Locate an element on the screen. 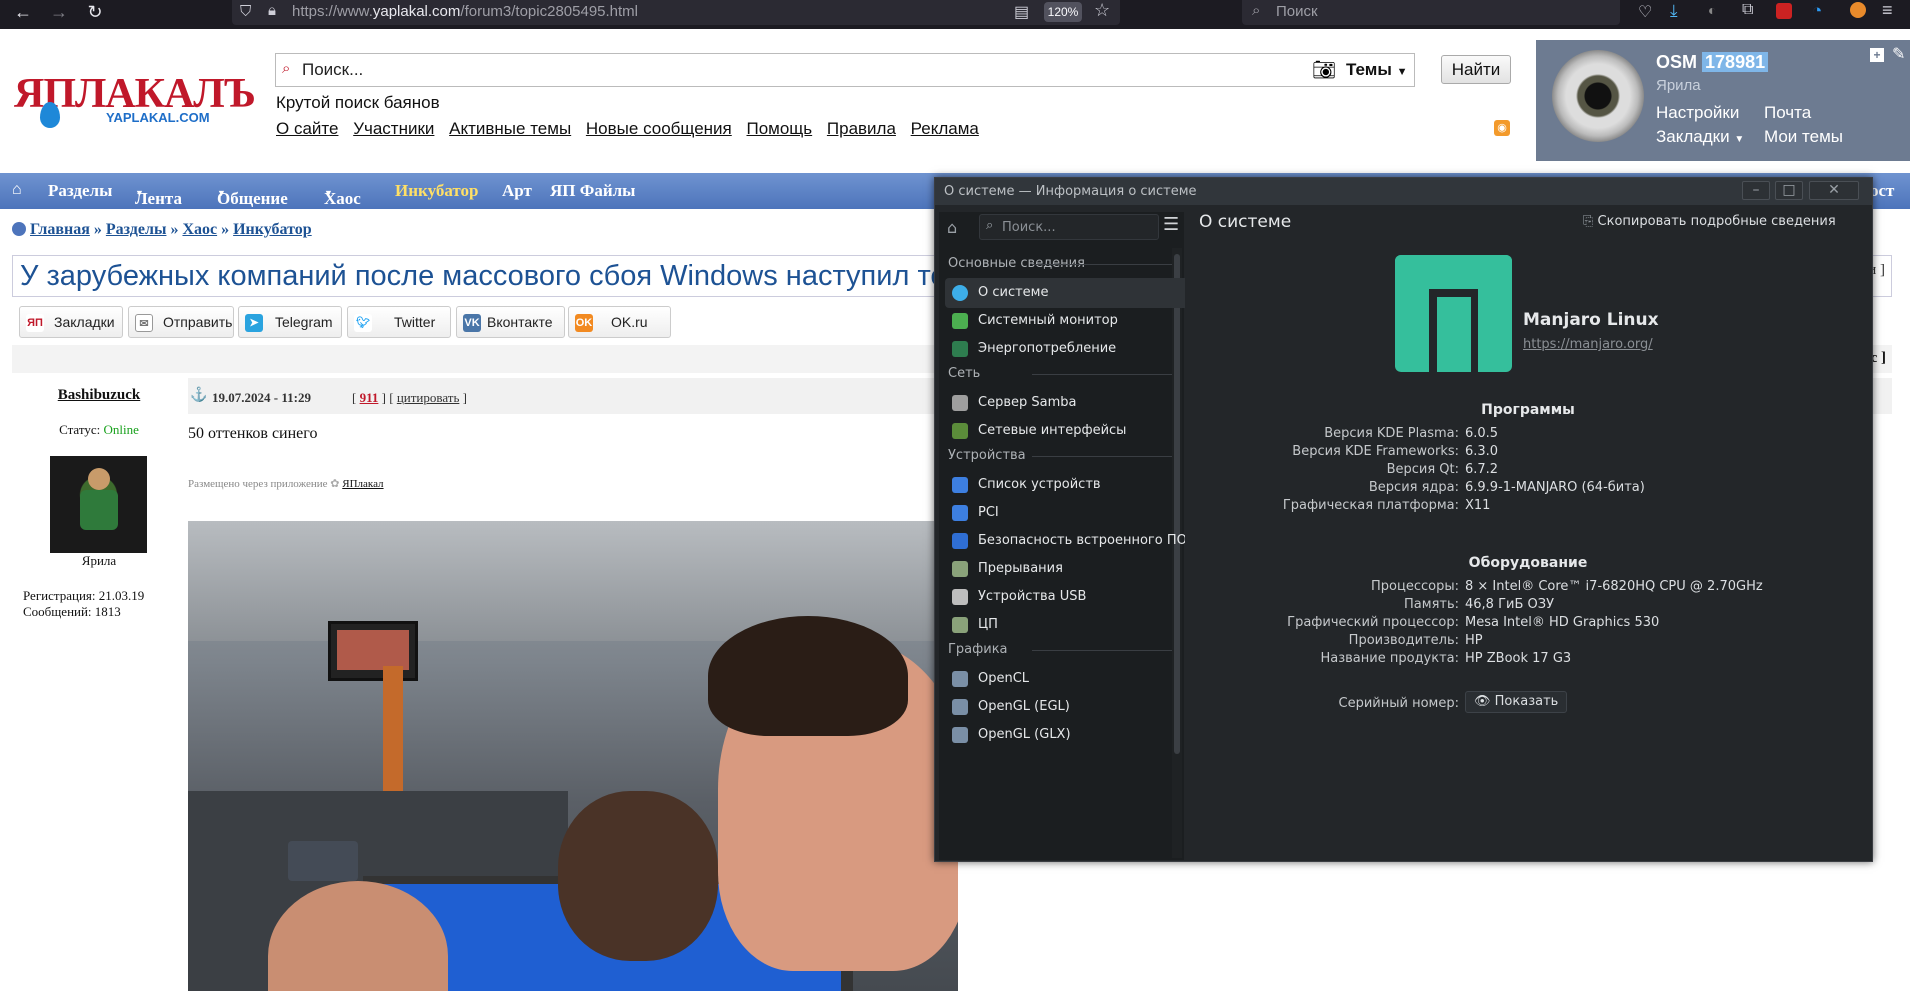 The width and height of the screenshot is (1910, 991). sidebar-item: Безопасность встроенного ПО is located at coordinates (1067, 541).